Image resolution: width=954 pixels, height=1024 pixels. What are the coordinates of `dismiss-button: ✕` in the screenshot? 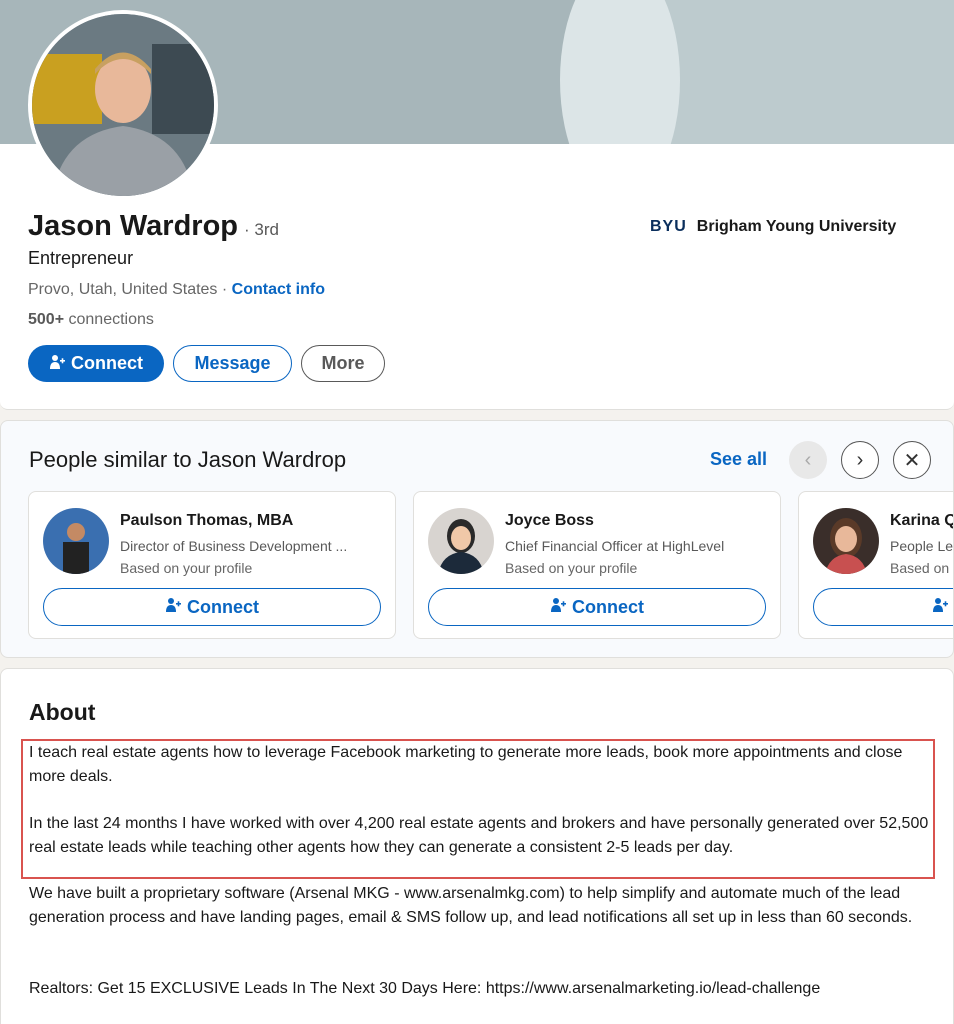 It's located at (912, 460).